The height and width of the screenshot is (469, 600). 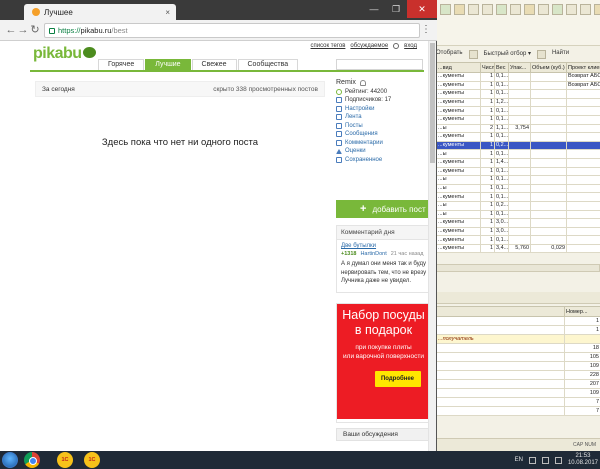 What do you see at coordinates (449, 54) in the screenshot?
I see `filter-button: Отобрать` at bounding box center [449, 54].